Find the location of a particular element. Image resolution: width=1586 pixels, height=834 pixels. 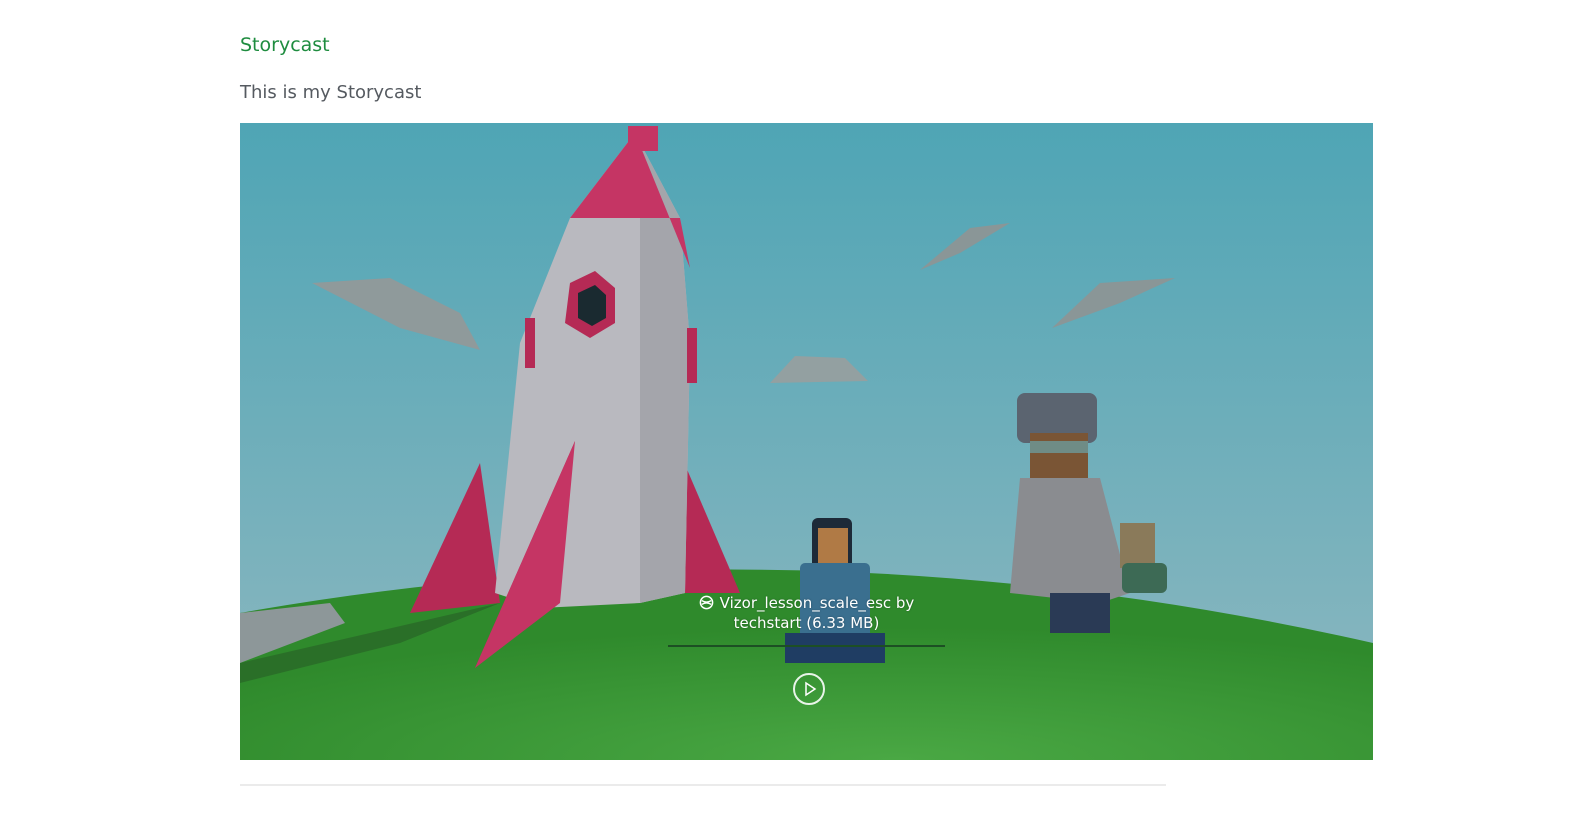

loading-progress-bar is located at coordinates (806, 646).